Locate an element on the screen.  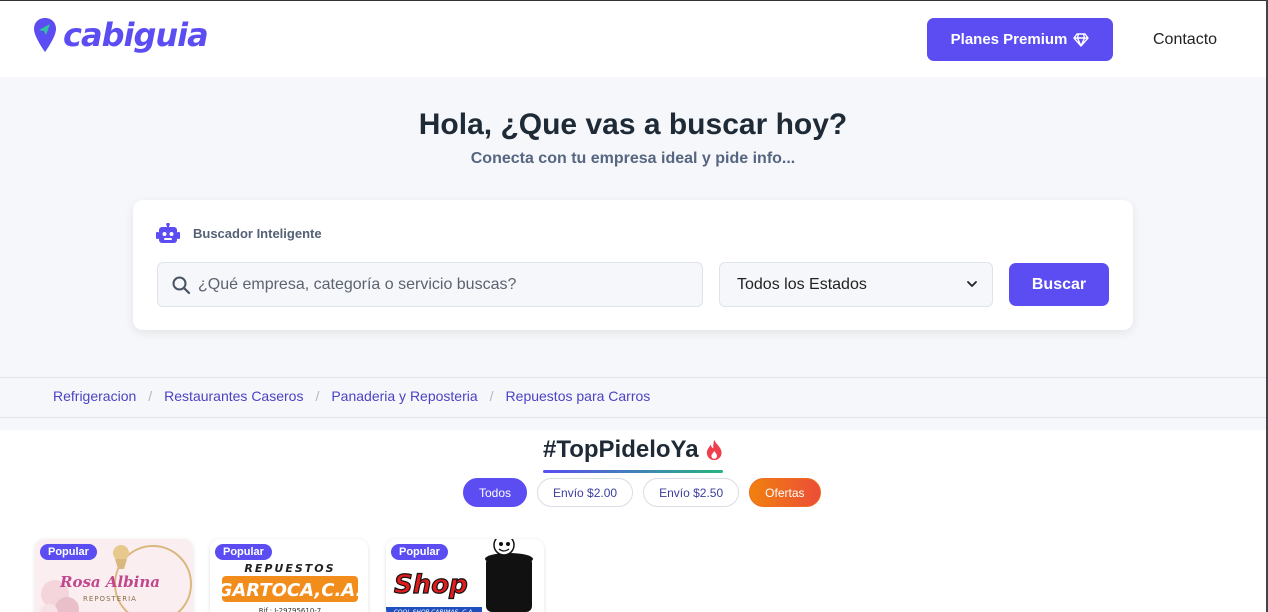
filter-todos: Todos is located at coordinates (495, 492).